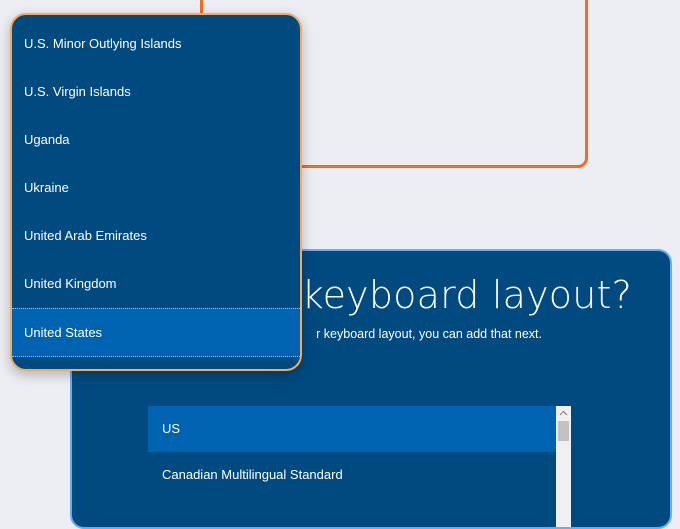 The image size is (680, 529). I want to click on country-option-united-states: United States, so click(156, 332).